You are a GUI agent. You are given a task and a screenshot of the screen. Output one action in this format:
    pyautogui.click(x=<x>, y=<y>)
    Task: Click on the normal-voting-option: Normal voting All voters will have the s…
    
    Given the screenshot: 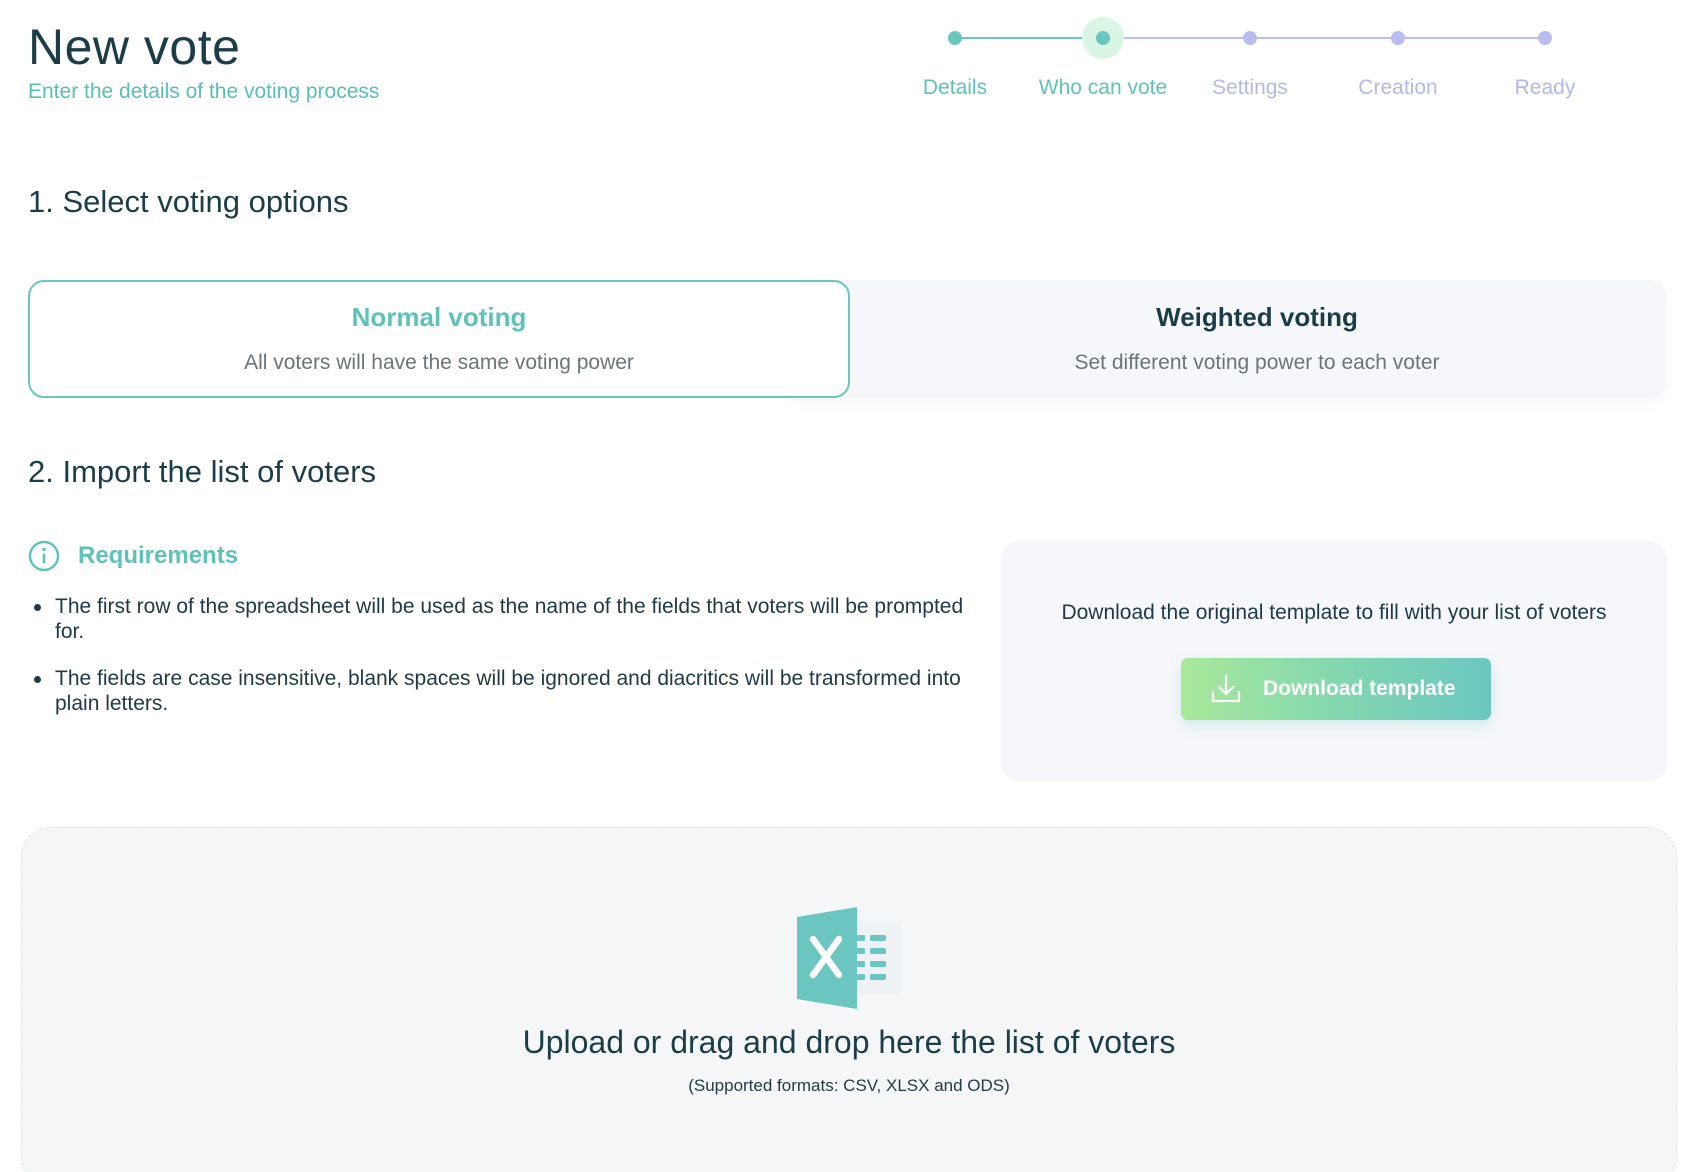 What is the action you would take?
    pyautogui.click(x=439, y=339)
    